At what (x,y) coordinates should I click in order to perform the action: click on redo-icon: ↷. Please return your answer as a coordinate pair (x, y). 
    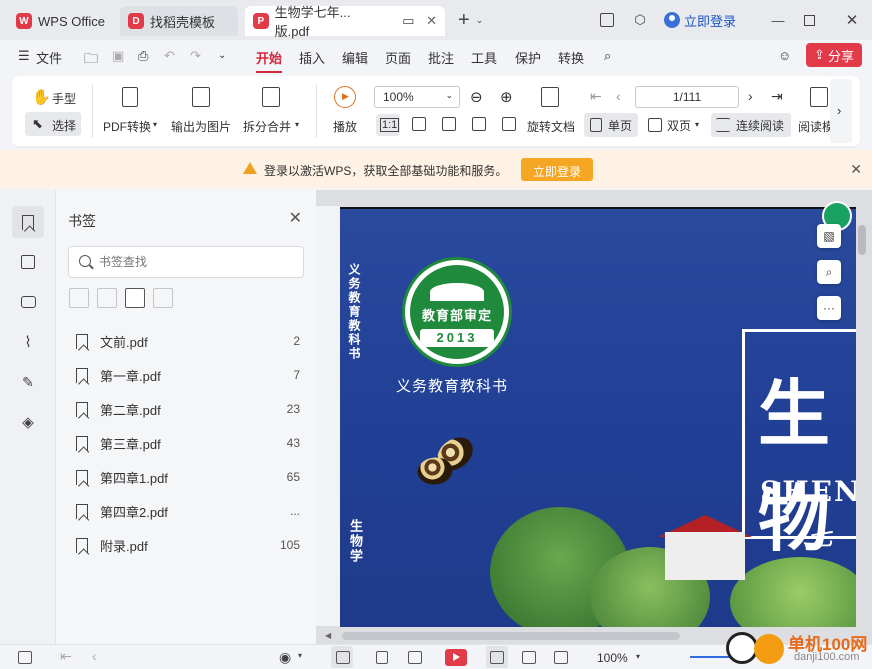
    Looking at the image, I should click on (195, 56).